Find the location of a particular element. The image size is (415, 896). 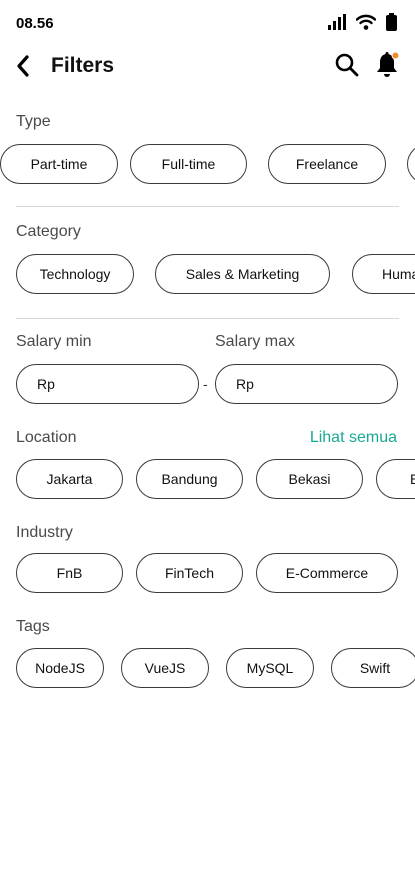

salary-max-prefix: Rp is located at coordinates (245, 384).